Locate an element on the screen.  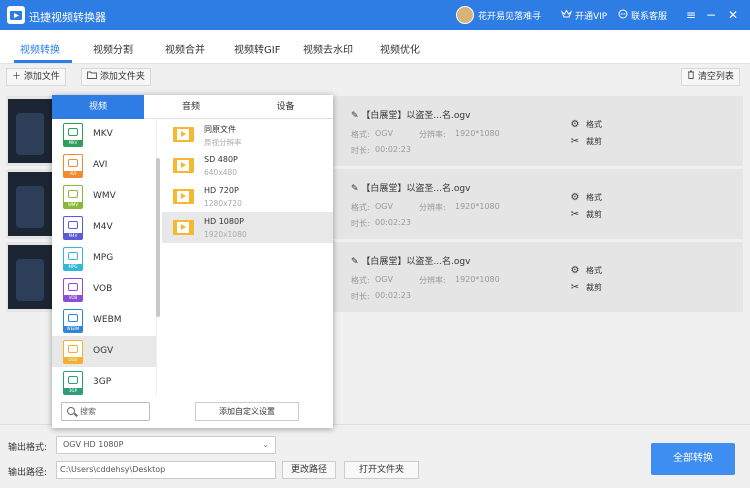
add-custom-setting-button: 添加自定义设置 is located at coordinates (247, 411).